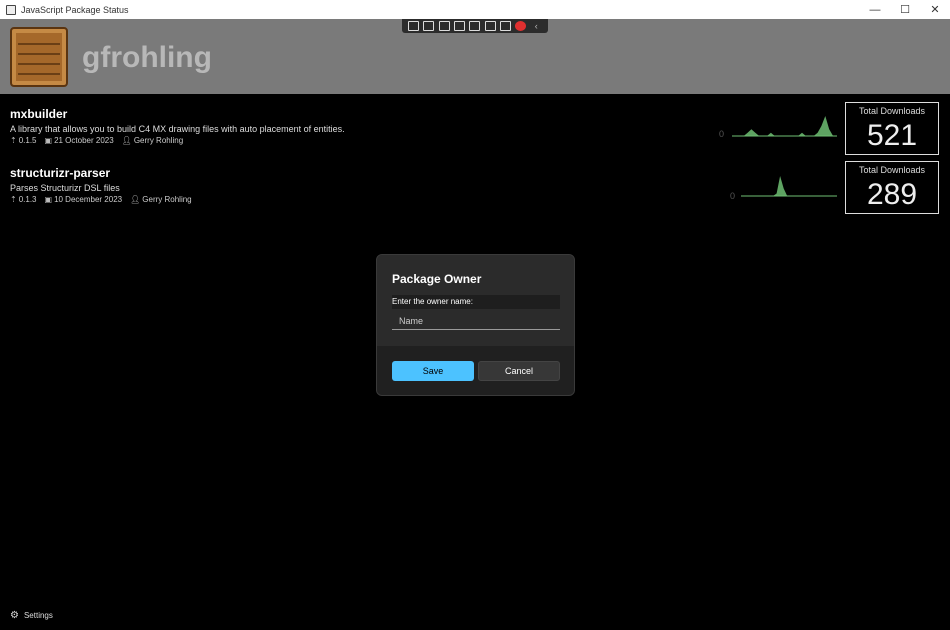  What do you see at coordinates (14, 615) in the screenshot?
I see `gear-icon: ⚙` at bounding box center [14, 615].